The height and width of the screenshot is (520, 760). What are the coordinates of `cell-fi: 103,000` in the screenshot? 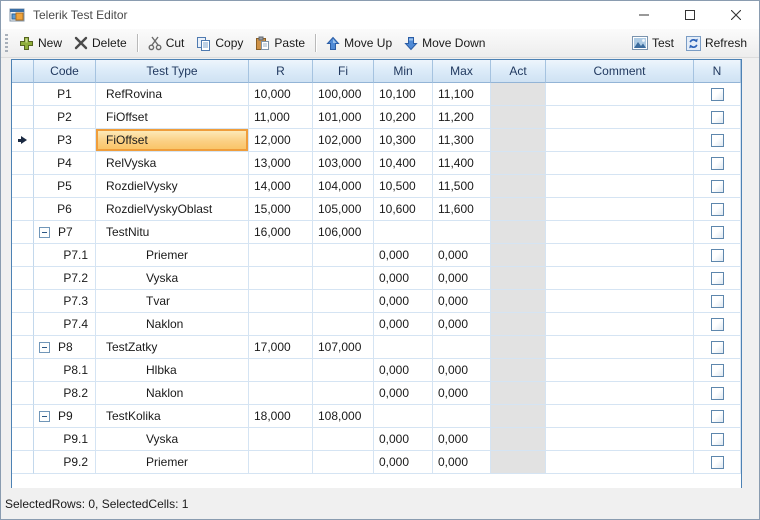 It's located at (343, 163).